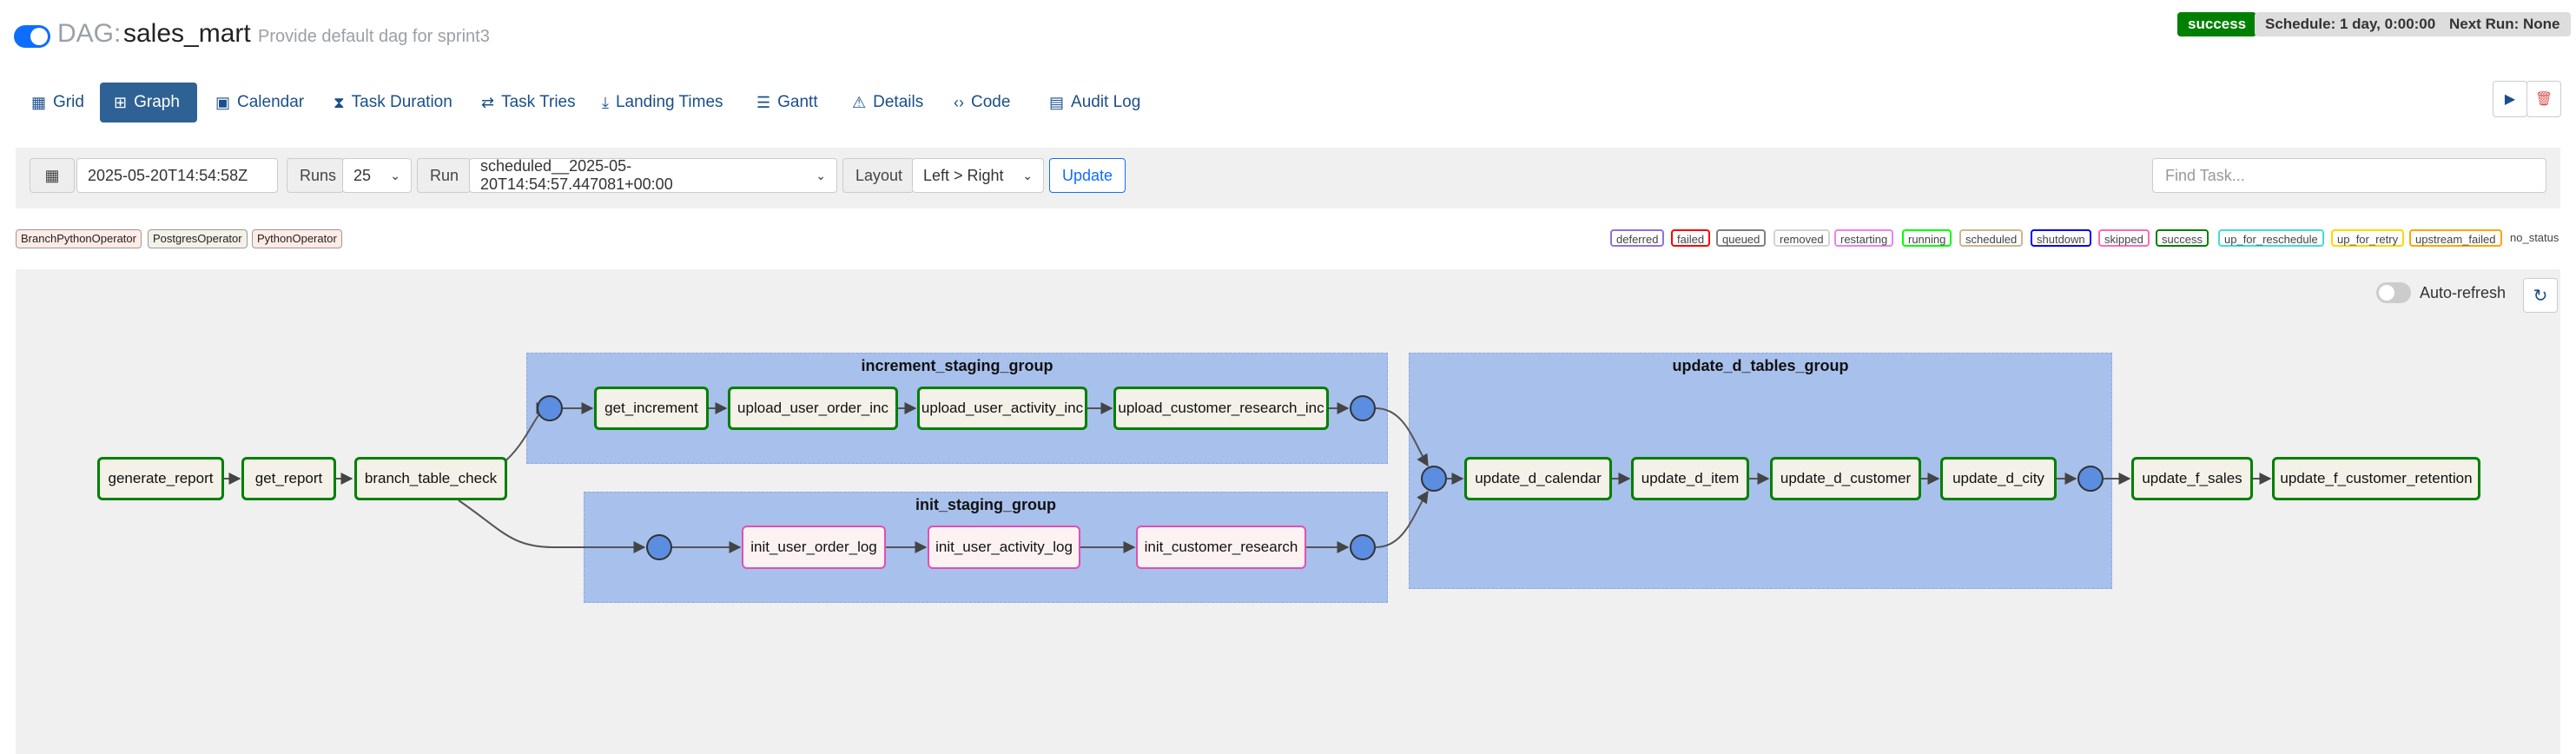 Image resolution: width=2576 pixels, height=754 pixels. I want to click on date-picker-button: ▦, so click(52, 175).